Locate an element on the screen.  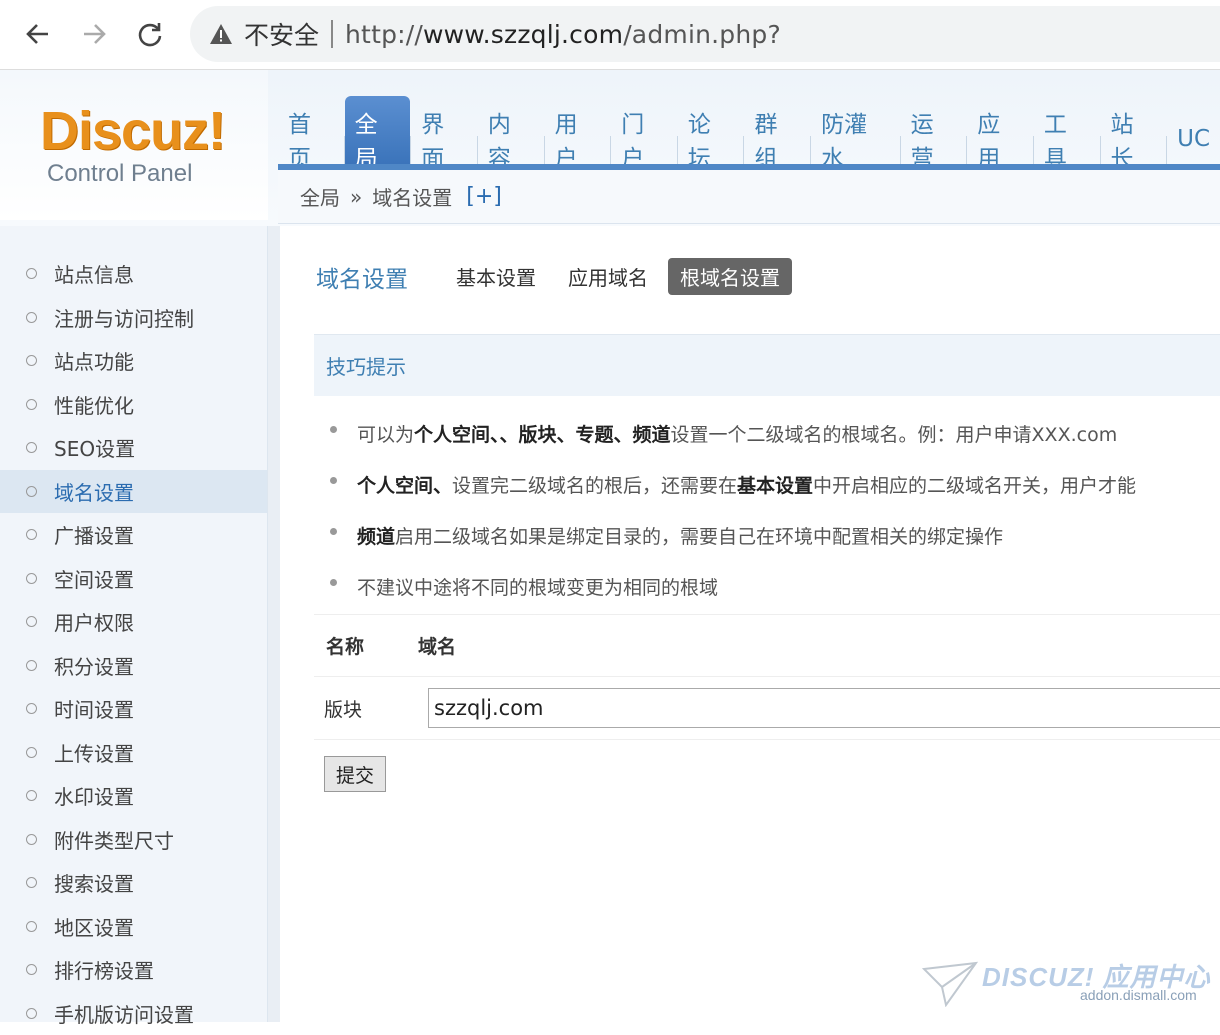
nav-item-label: 界面 is located at coordinates (444, 139).